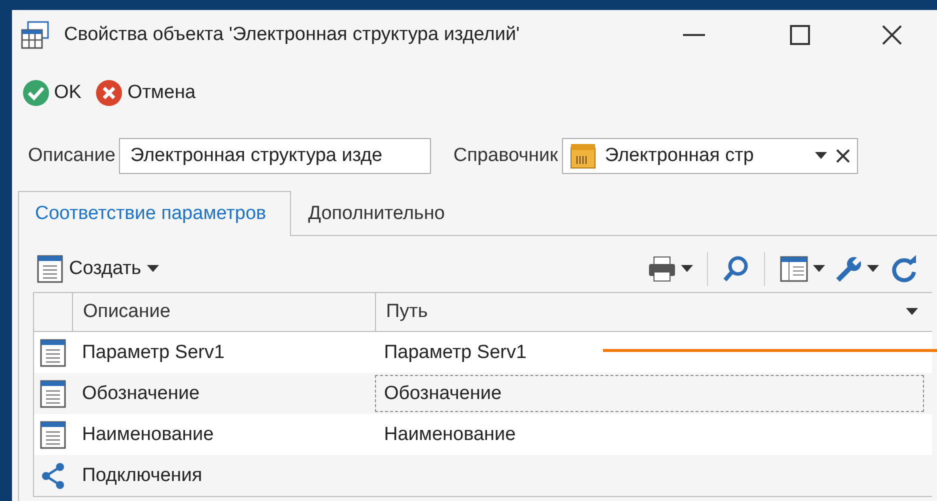 The image size is (937, 501). I want to click on table-cell: Обозначение, so click(443, 393).